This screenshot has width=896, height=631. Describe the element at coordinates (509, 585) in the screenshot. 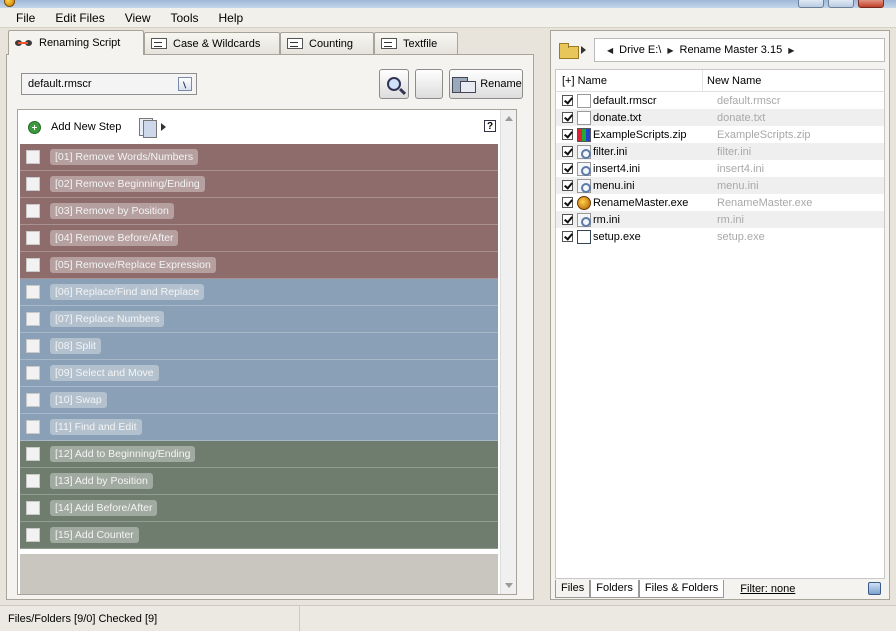

I see `scroll-down-icon` at that location.